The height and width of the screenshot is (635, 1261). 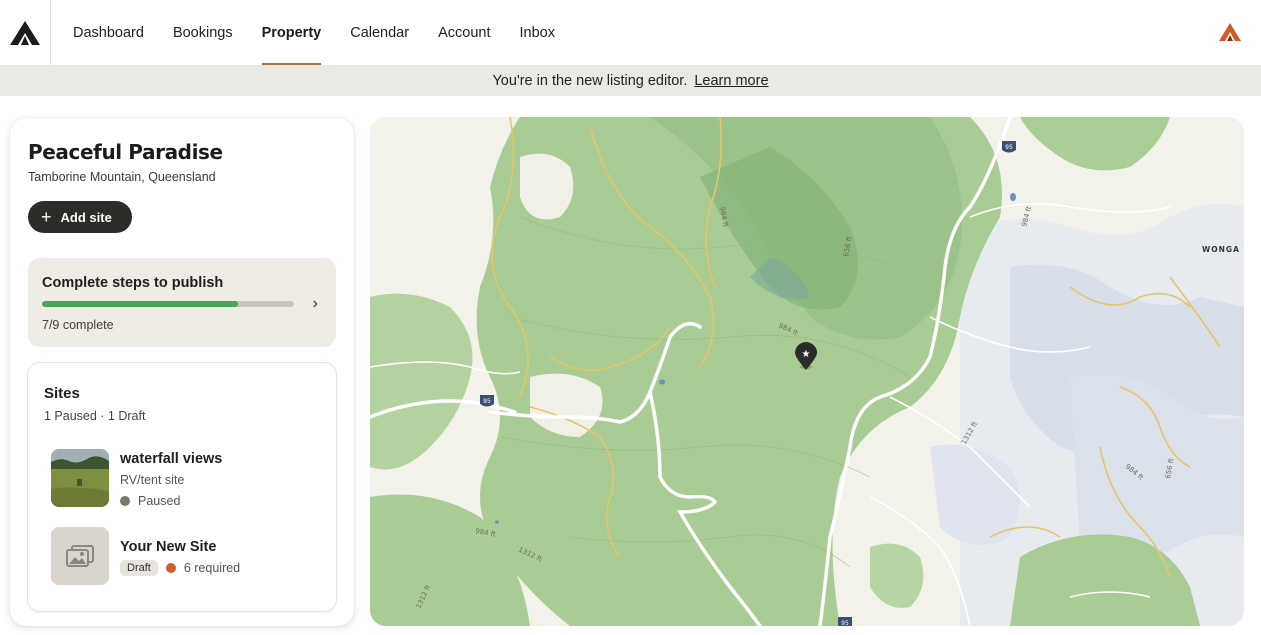 I want to click on steps-title: Complete steps to publish, so click(x=133, y=283).